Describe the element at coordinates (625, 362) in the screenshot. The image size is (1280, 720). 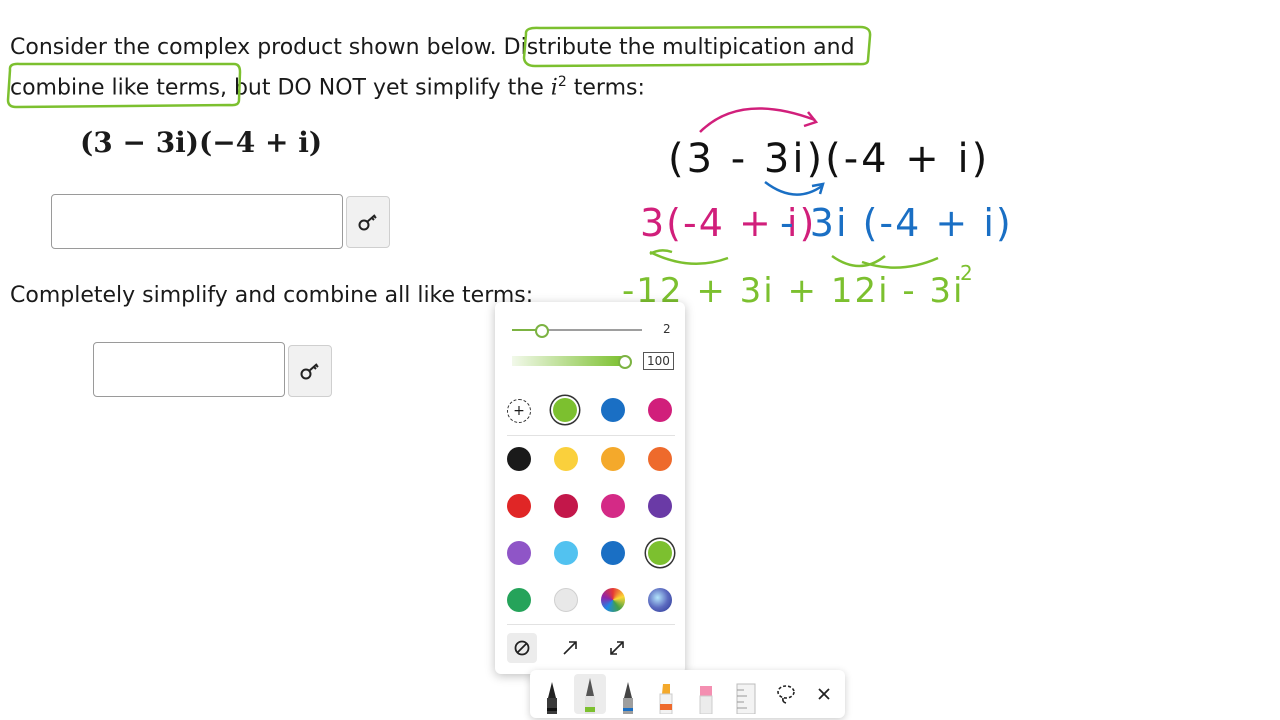
I see `opacity-slider-thumb` at that location.